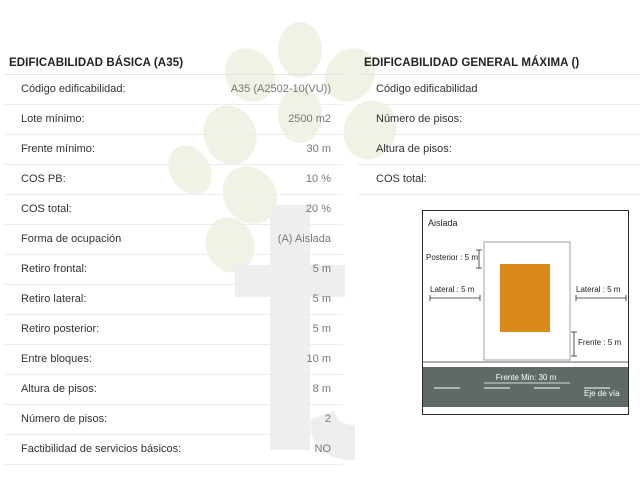 This screenshot has height=480, width=640. I want to click on frente-label: Frente : 5 m, so click(599, 342).